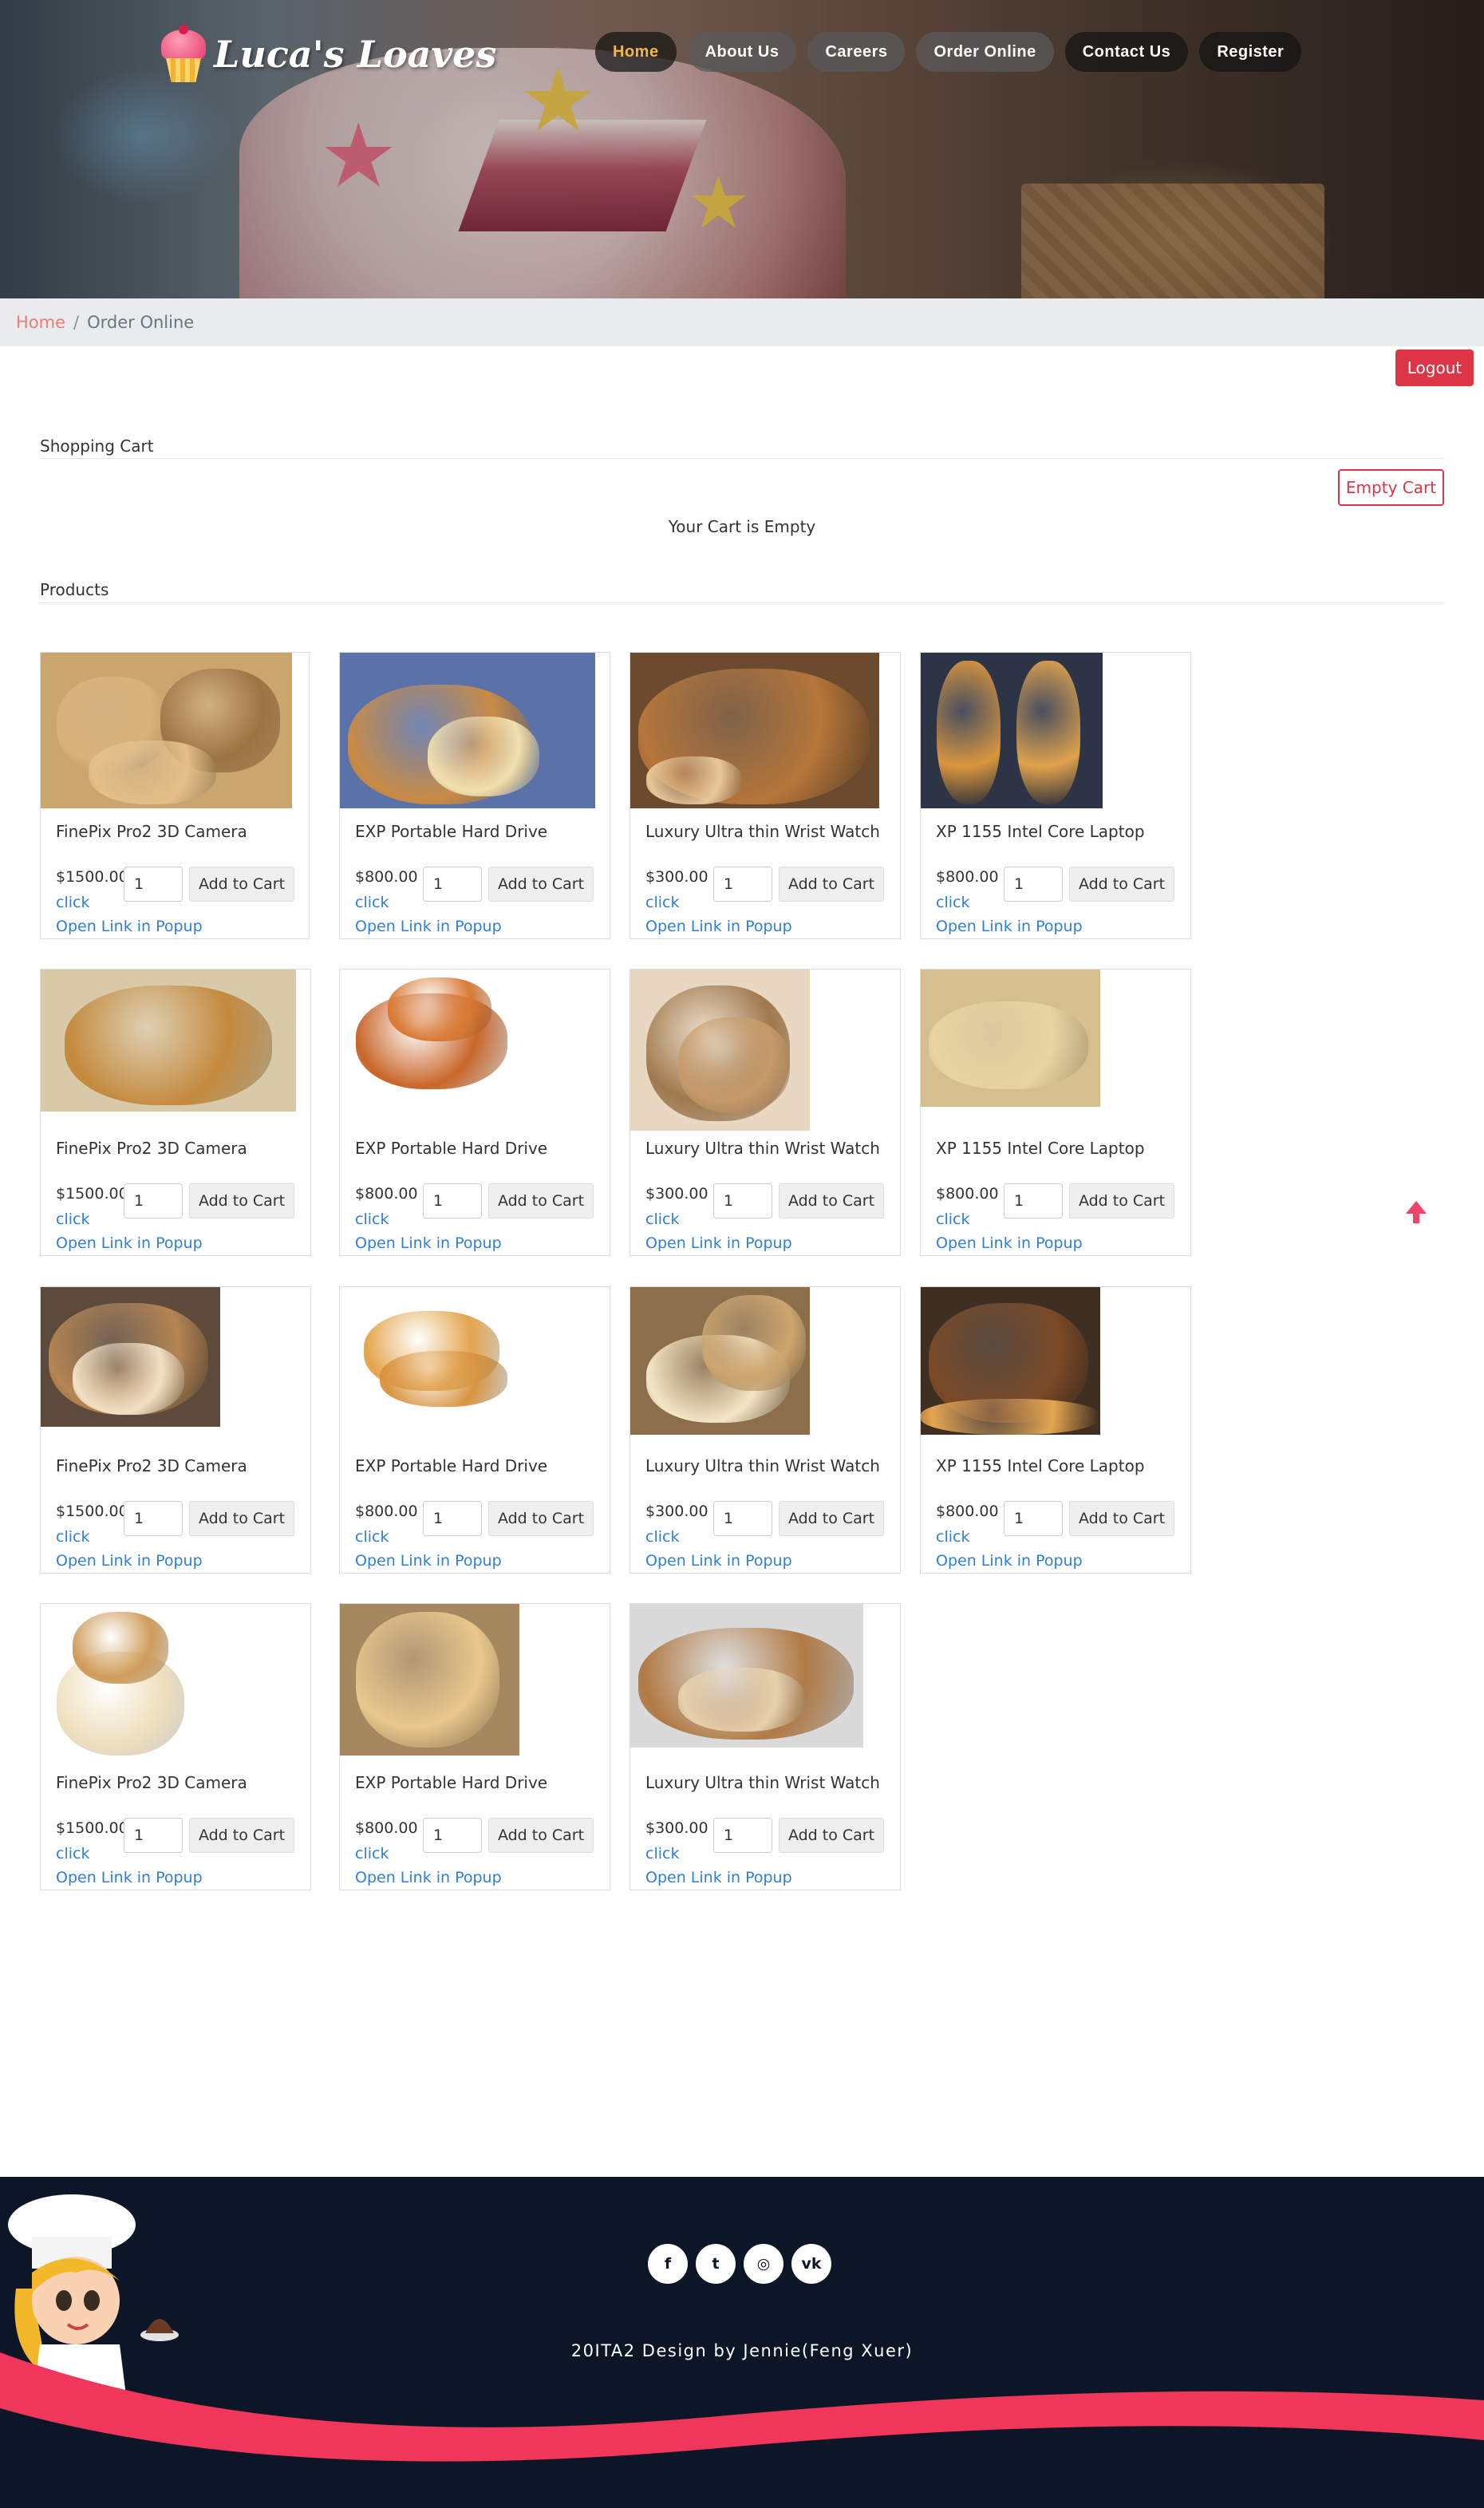  I want to click on nav-contact-us: Contact Us, so click(1126, 52).